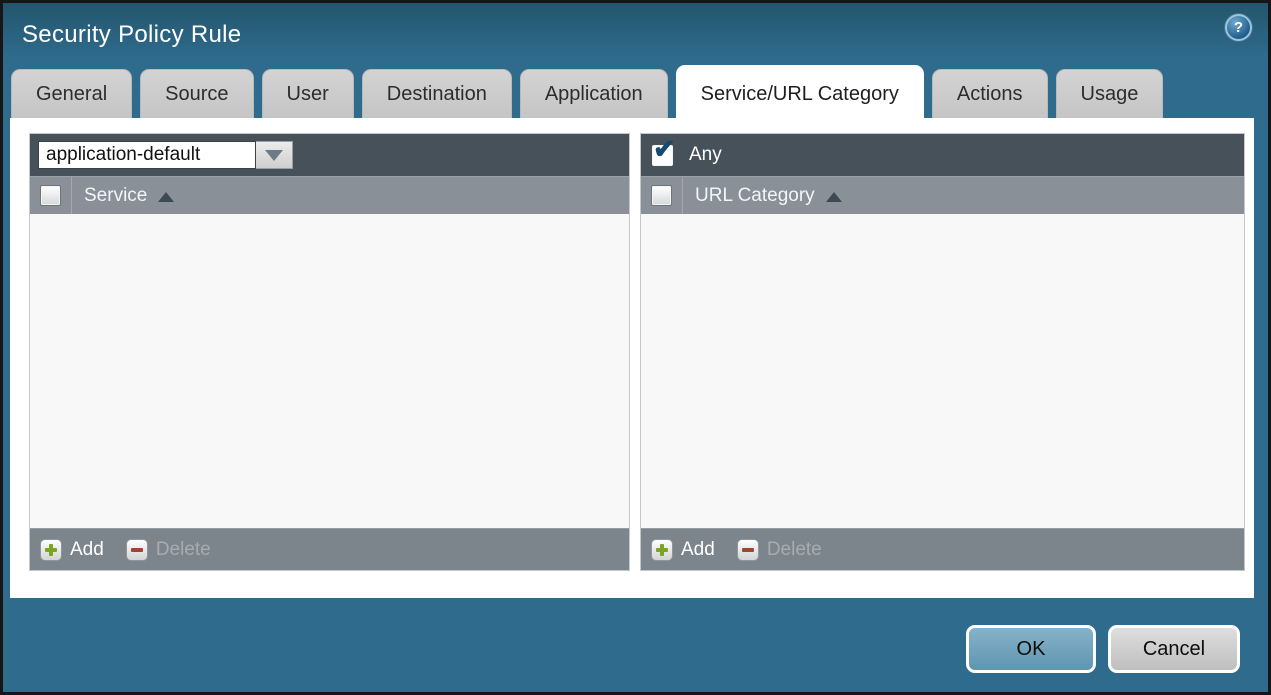  What do you see at coordinates (116, 195) in the screenshot?
I see `service-column-label: Service` at bounding box center [116, 195].